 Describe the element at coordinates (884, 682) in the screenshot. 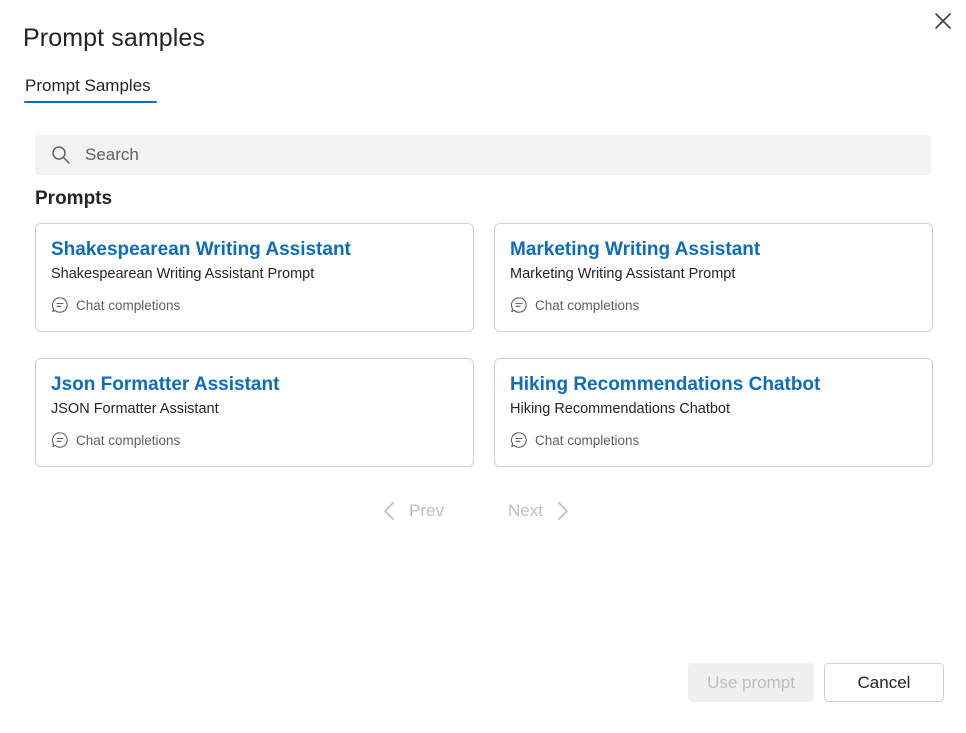

I see `cancel-button: Cancel` at that location.